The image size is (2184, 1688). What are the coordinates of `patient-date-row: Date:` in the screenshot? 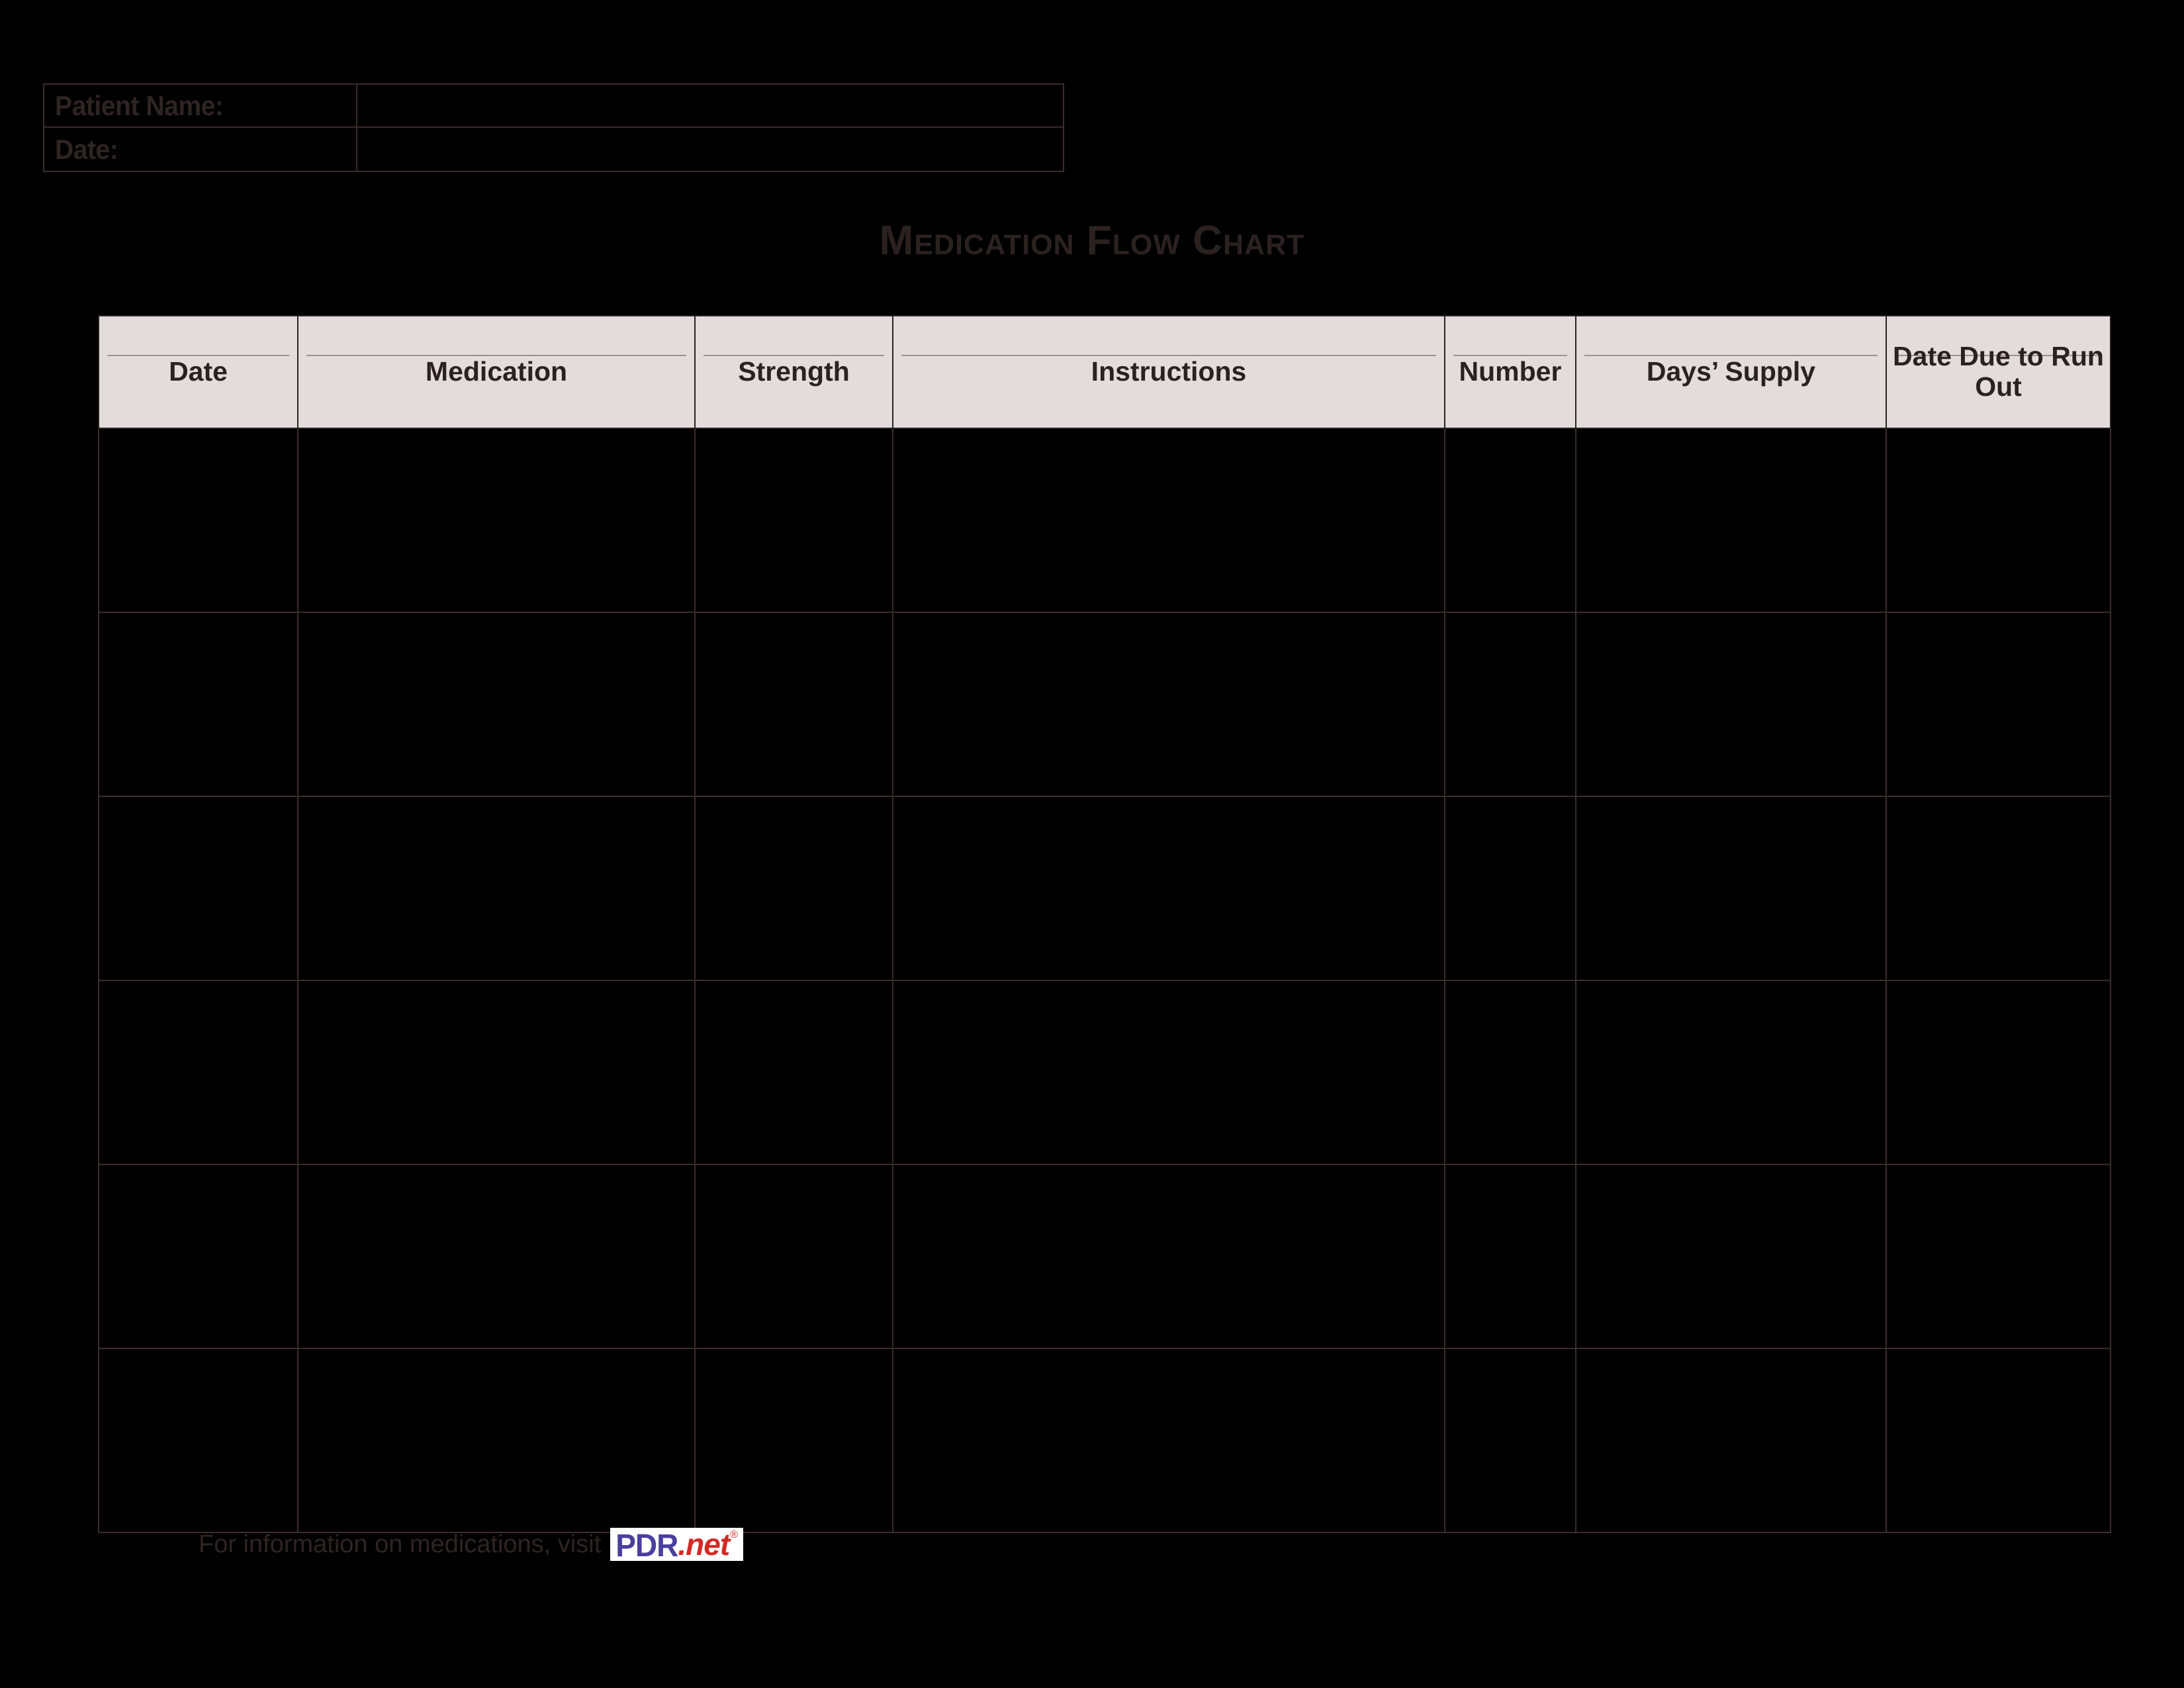 It's located at (553, 149).